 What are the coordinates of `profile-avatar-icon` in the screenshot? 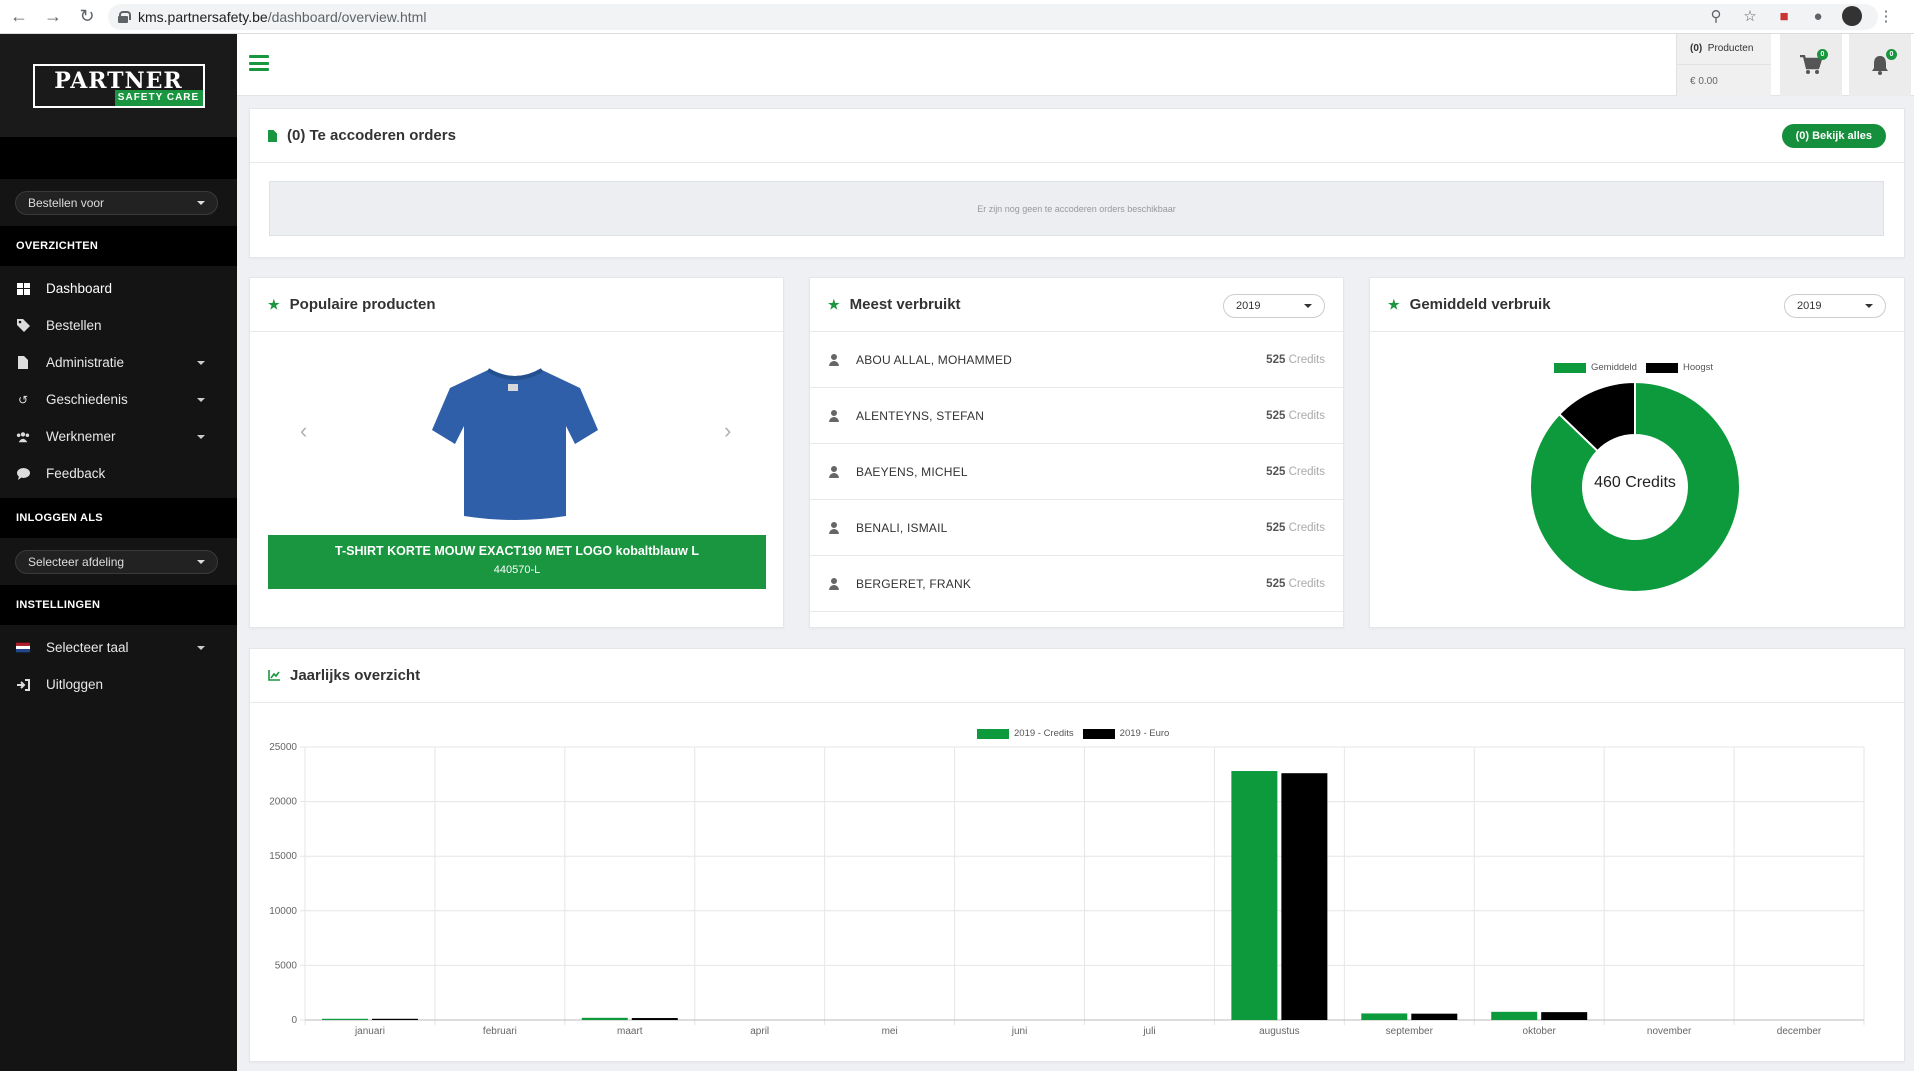 It's located at (1852, 16).